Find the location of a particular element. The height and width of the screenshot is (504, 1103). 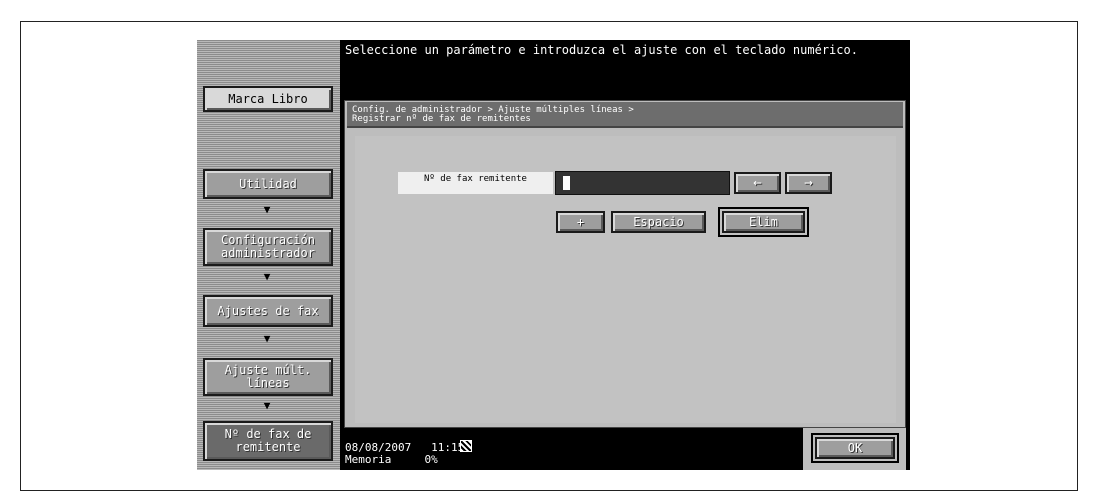

sidebar-step-utility: Utilidad is located at coordinates (268, 184).